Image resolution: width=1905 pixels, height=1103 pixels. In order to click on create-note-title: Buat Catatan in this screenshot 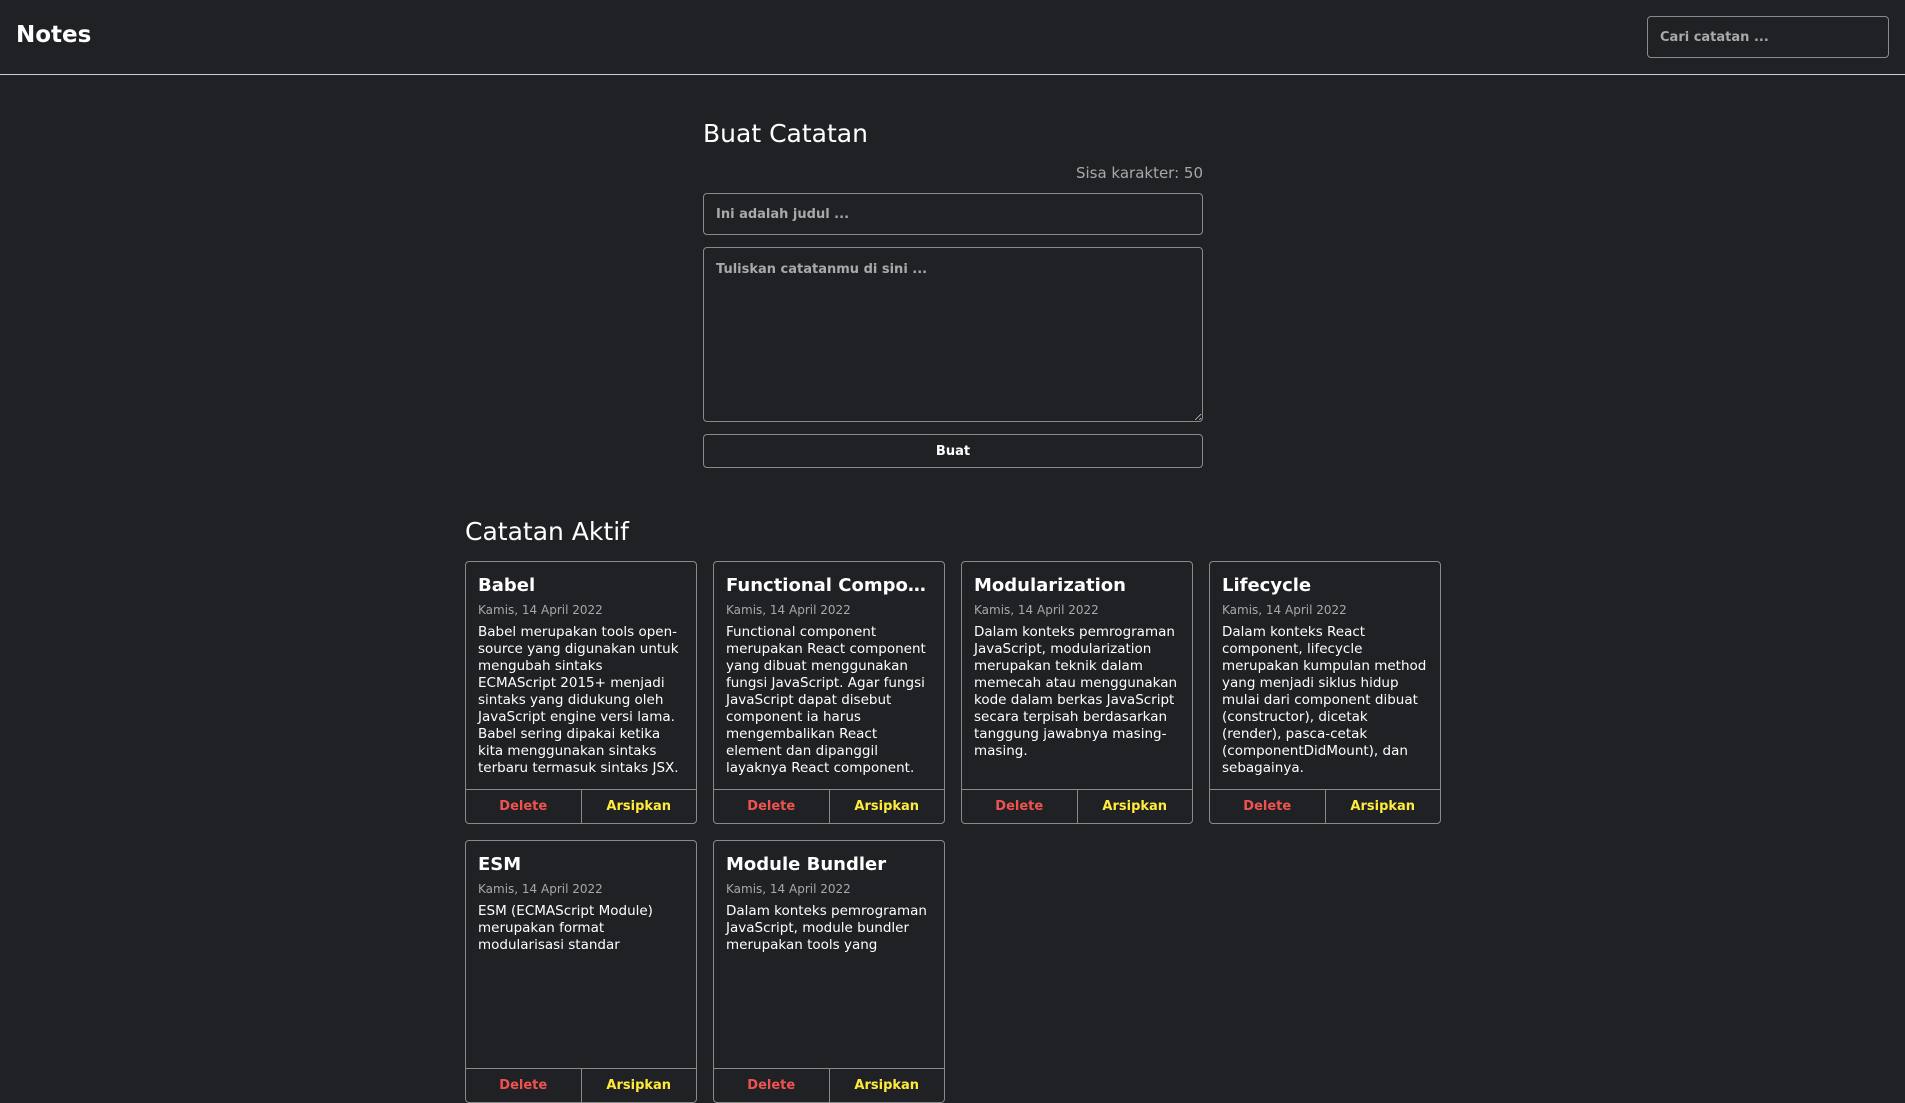, I will do `click(785, 133)`.